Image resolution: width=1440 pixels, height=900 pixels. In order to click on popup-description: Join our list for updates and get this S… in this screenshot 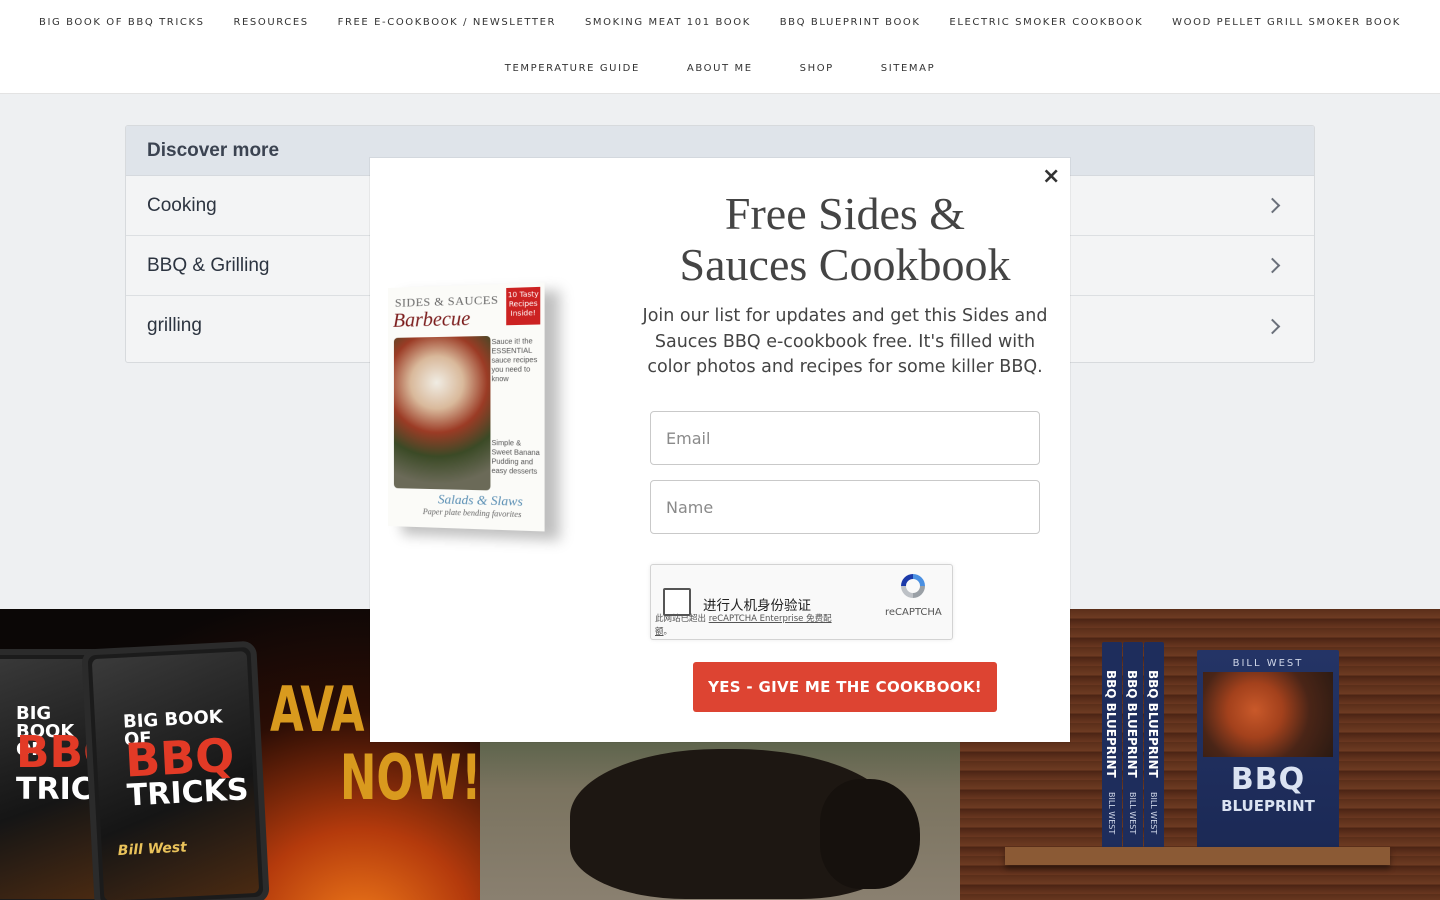, I will do `click(845, 342)`.